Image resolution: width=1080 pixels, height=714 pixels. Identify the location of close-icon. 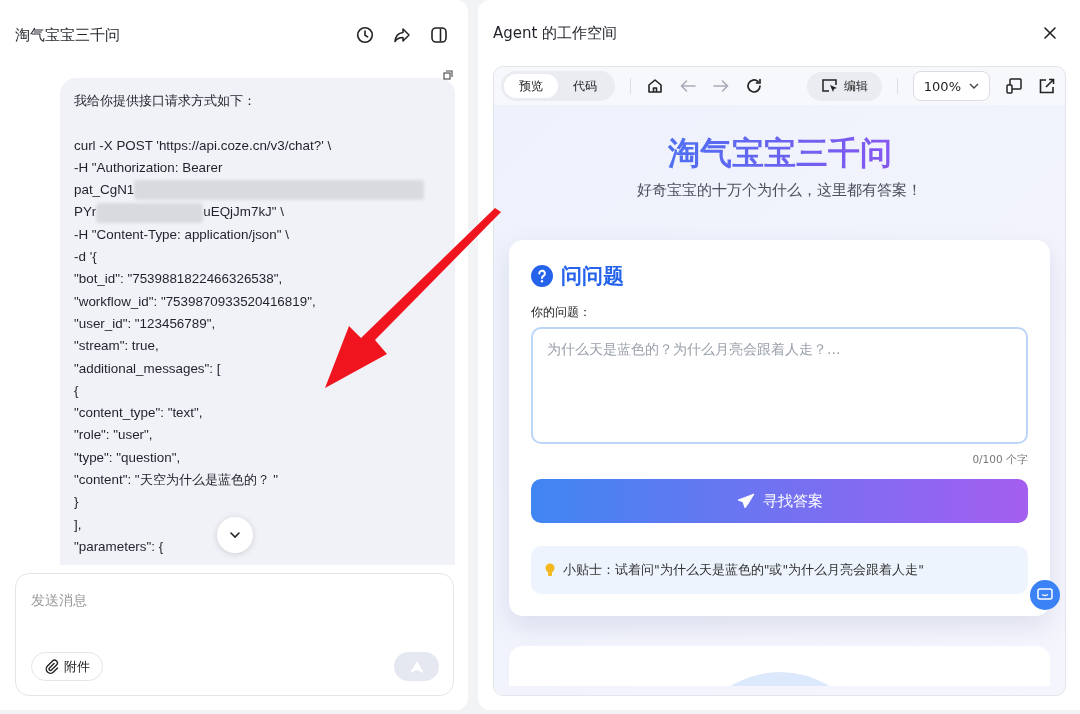
(1050, 33).